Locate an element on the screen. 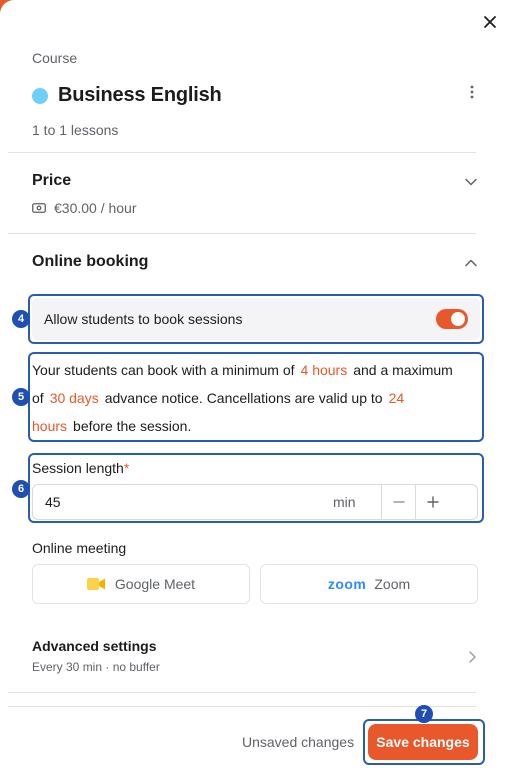 Image resolution: width=512 pixels, height=784 pixels. price-amount: €30.00 / hour is located at coordinates (95, 208).